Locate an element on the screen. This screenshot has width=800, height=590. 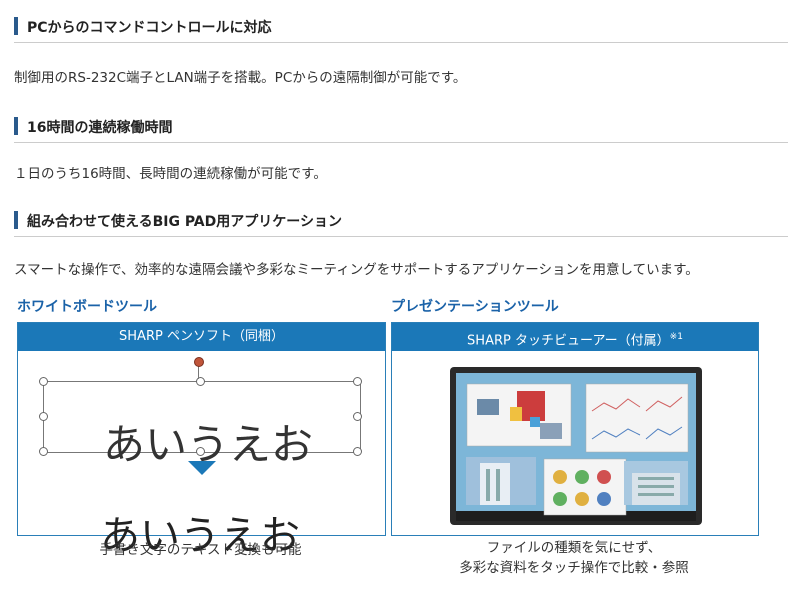
panel-header-text: SHARP タッチビューアー（付属） is located at coordinates (568, 341).